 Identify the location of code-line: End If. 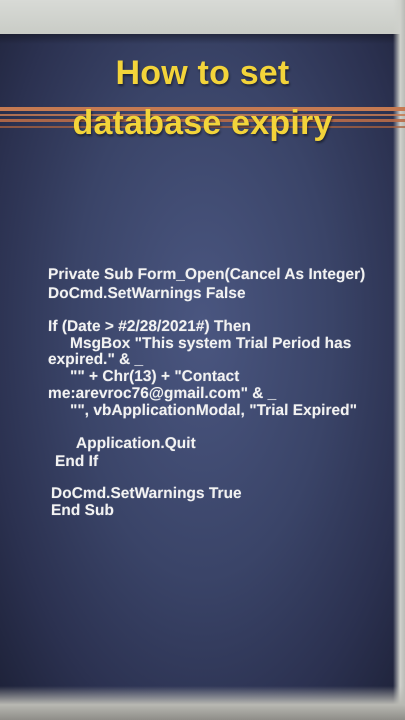
(76, 461).